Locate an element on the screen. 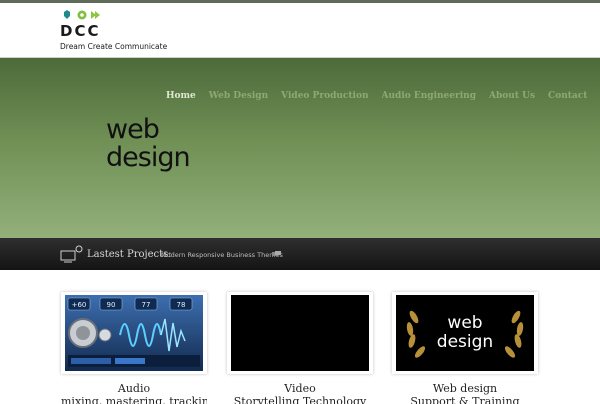 Image resolution: width=600 pixels, height=404 pixels. nav-item-home: Home is located at coordinates (181, 96).